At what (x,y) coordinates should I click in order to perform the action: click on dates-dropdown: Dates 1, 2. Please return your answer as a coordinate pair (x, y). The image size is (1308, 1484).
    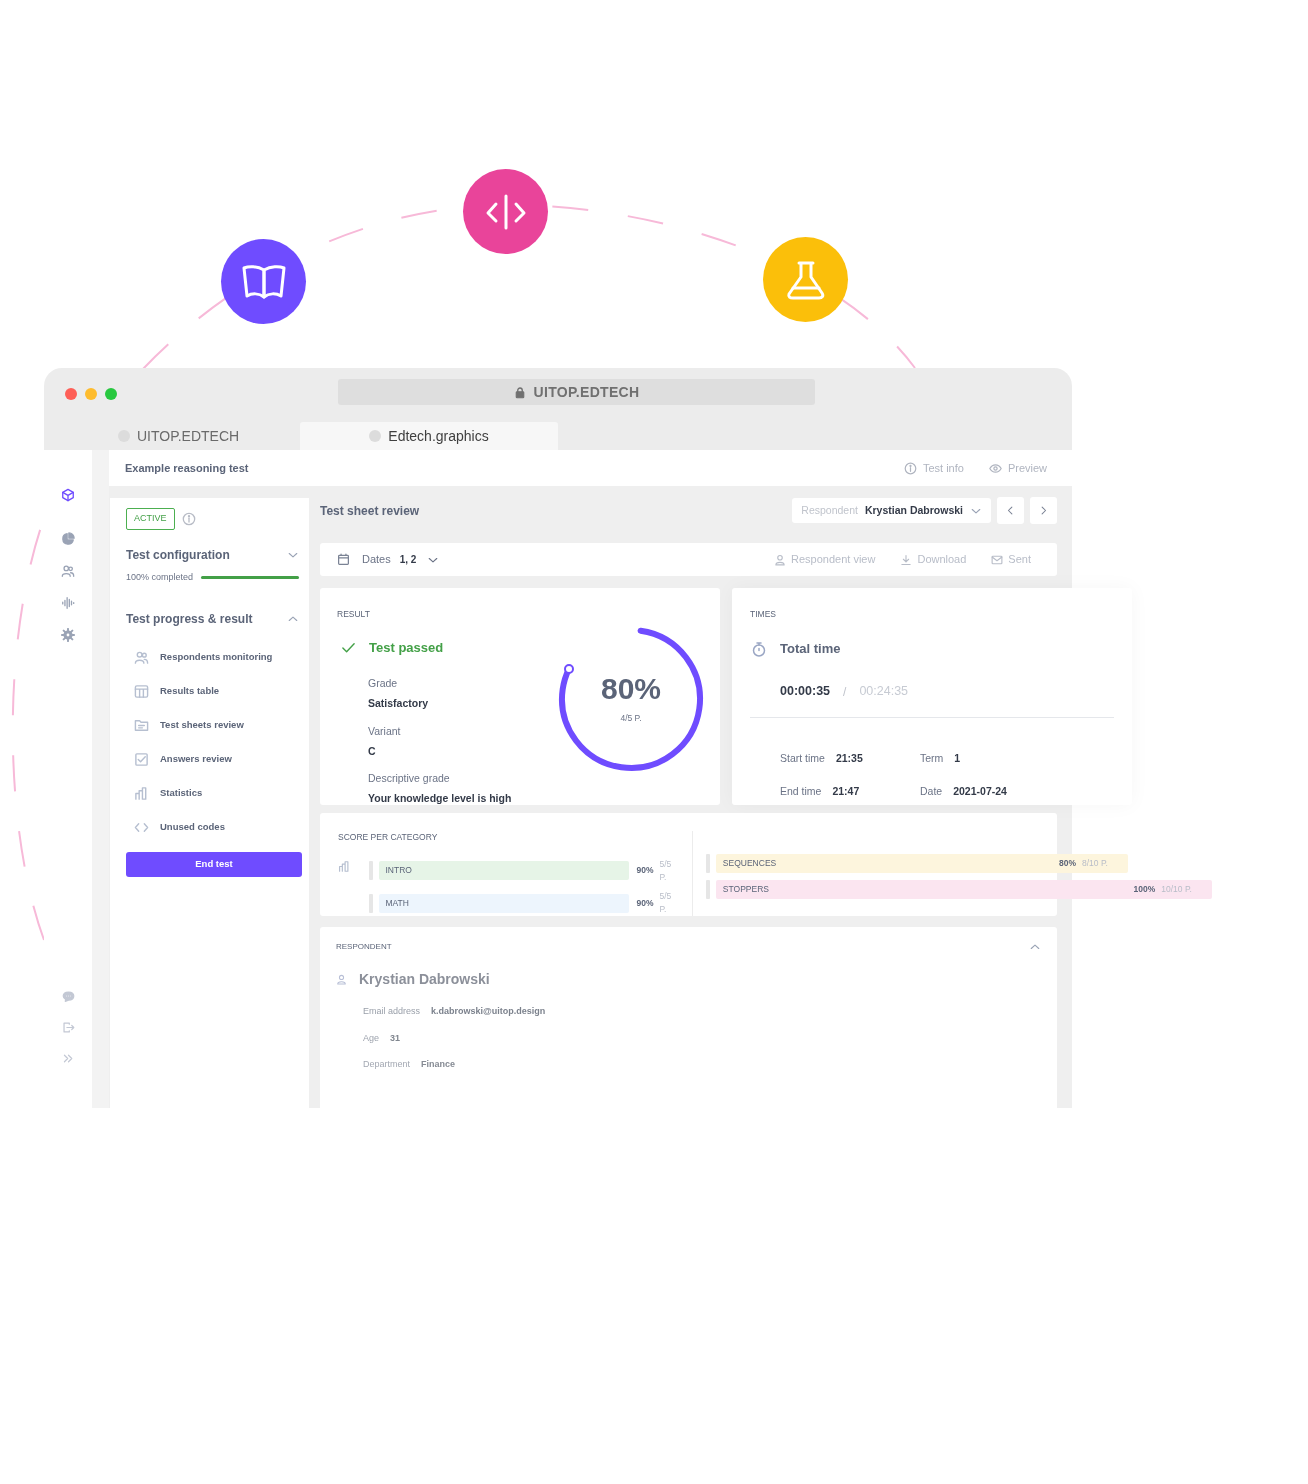
    Looking at the image, I should click on (388, 559).